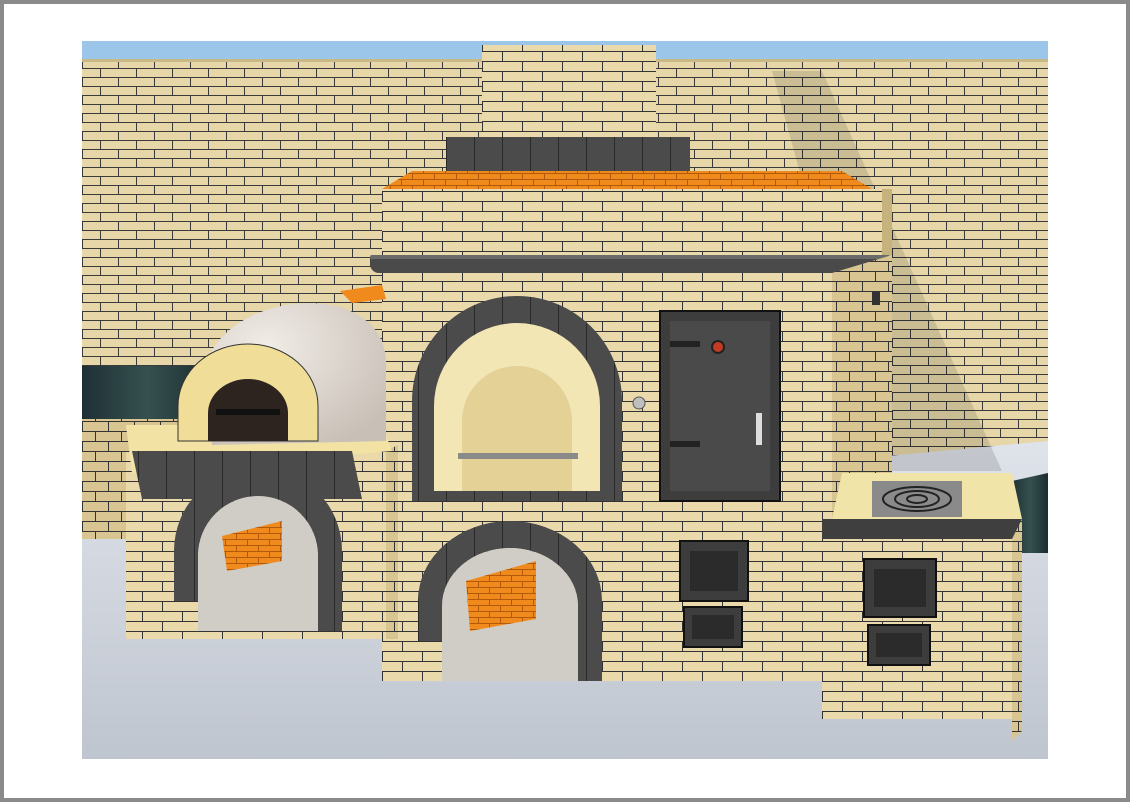  I want to click on stove-top-fire-tiles, so click(627, 180).